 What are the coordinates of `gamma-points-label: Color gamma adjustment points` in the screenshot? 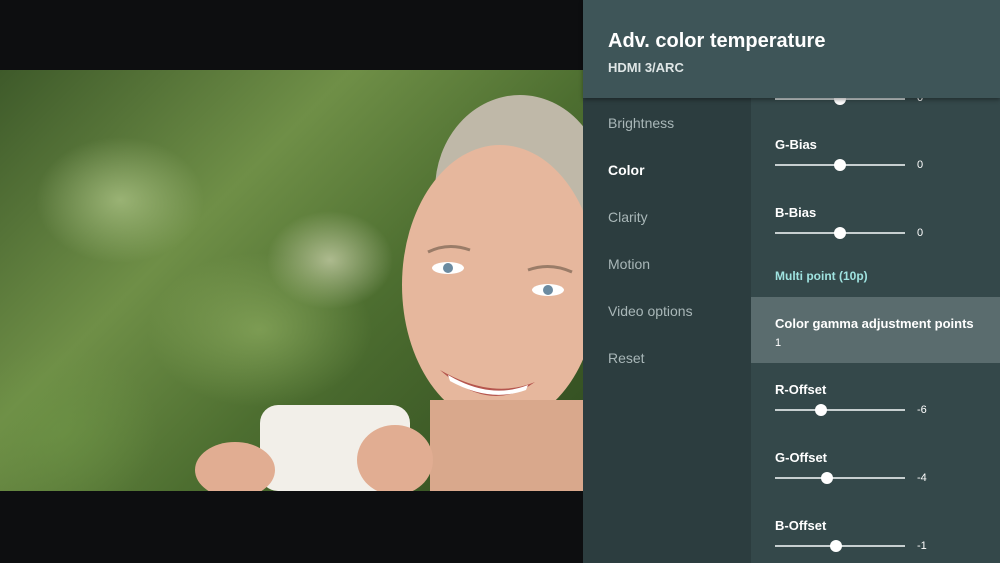 It's located at (874, 323).